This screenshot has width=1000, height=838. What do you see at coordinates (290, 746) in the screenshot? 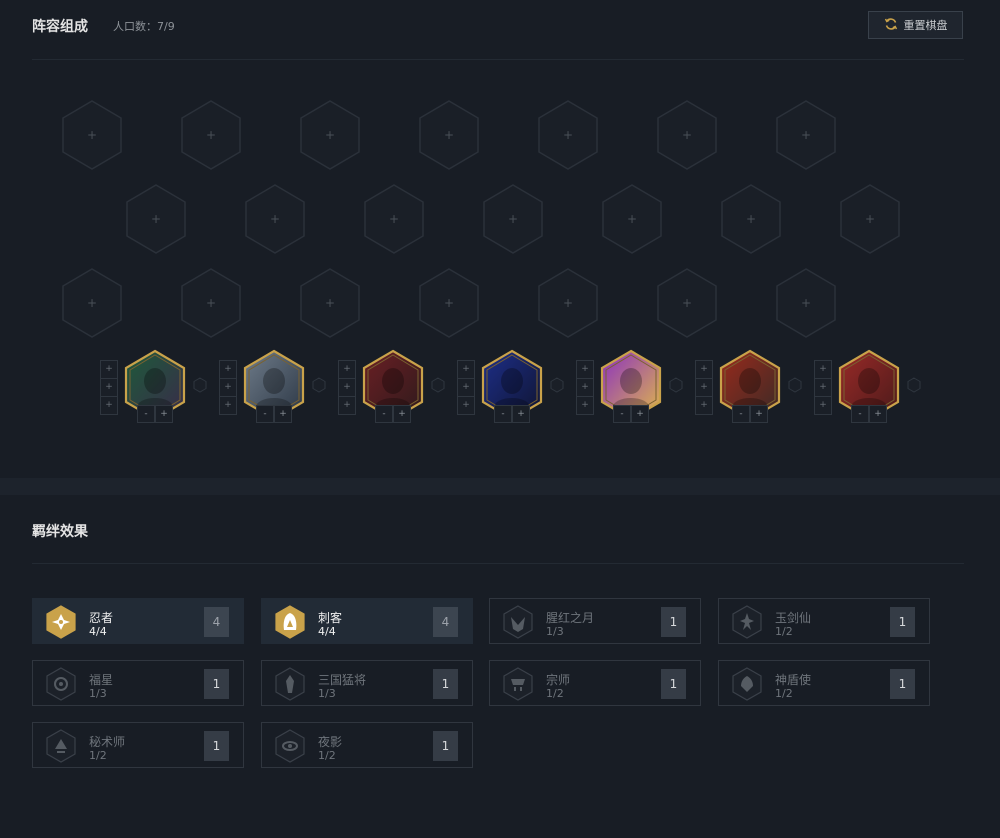
I see `dusk-eye-icon` at bounding box center [290, 746].